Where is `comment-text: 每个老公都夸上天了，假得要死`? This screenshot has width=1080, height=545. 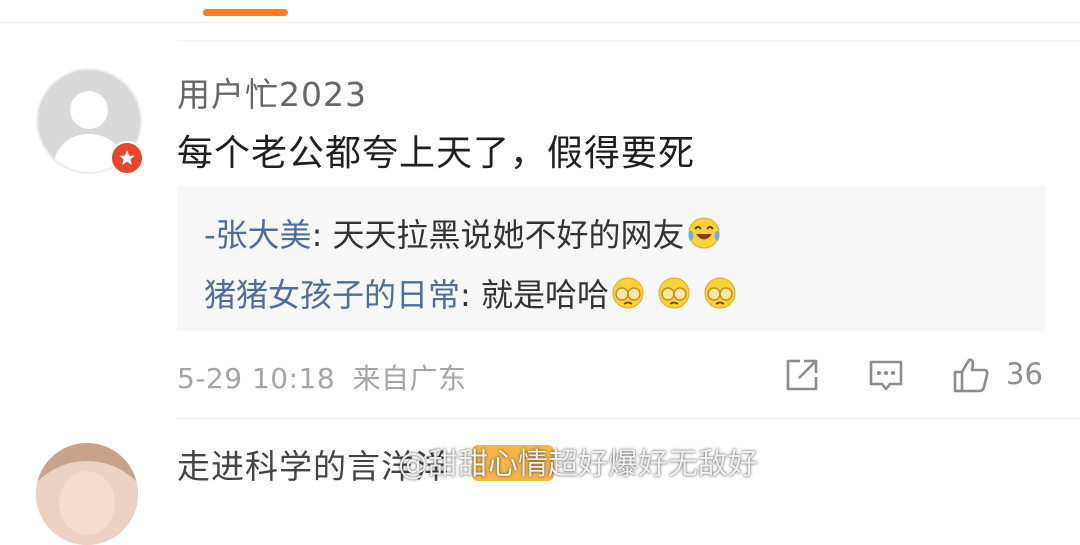
comment-text: 每个老公都夸上天了，假得要死 is located at coordinates (436, 153).